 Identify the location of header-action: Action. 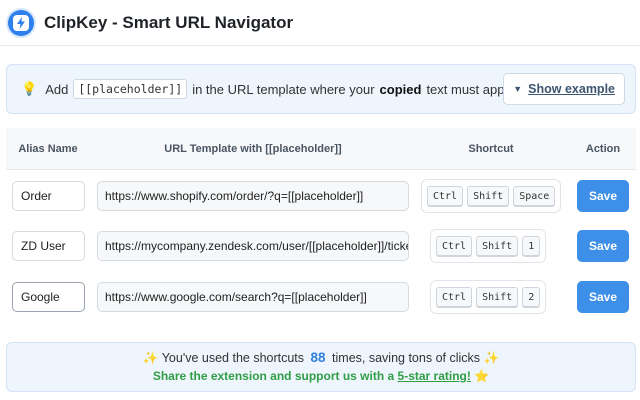
(603, 149).